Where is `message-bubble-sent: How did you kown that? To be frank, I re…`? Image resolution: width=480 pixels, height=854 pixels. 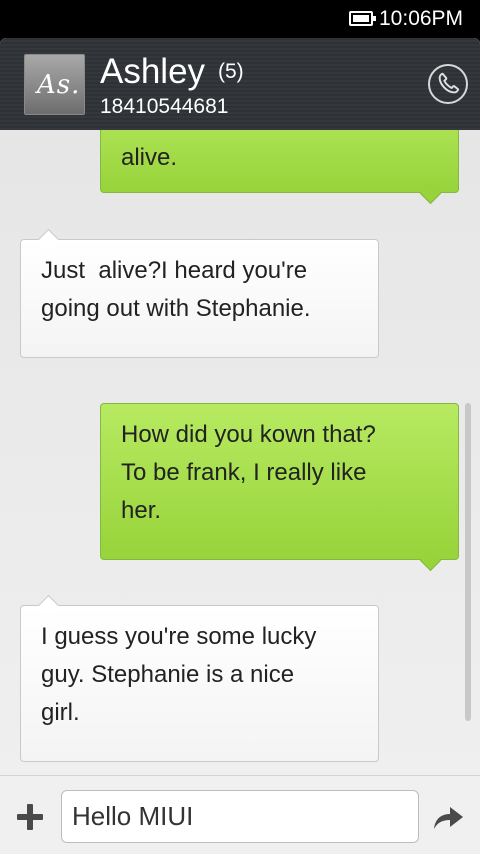
message-bubble-sent: How did you kown that? To be frank, I re… is located at coordinates (279, 481).